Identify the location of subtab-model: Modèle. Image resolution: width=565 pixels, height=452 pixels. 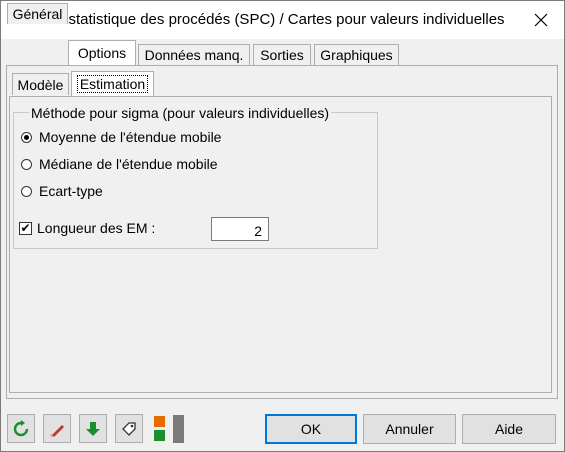
(40, 84).